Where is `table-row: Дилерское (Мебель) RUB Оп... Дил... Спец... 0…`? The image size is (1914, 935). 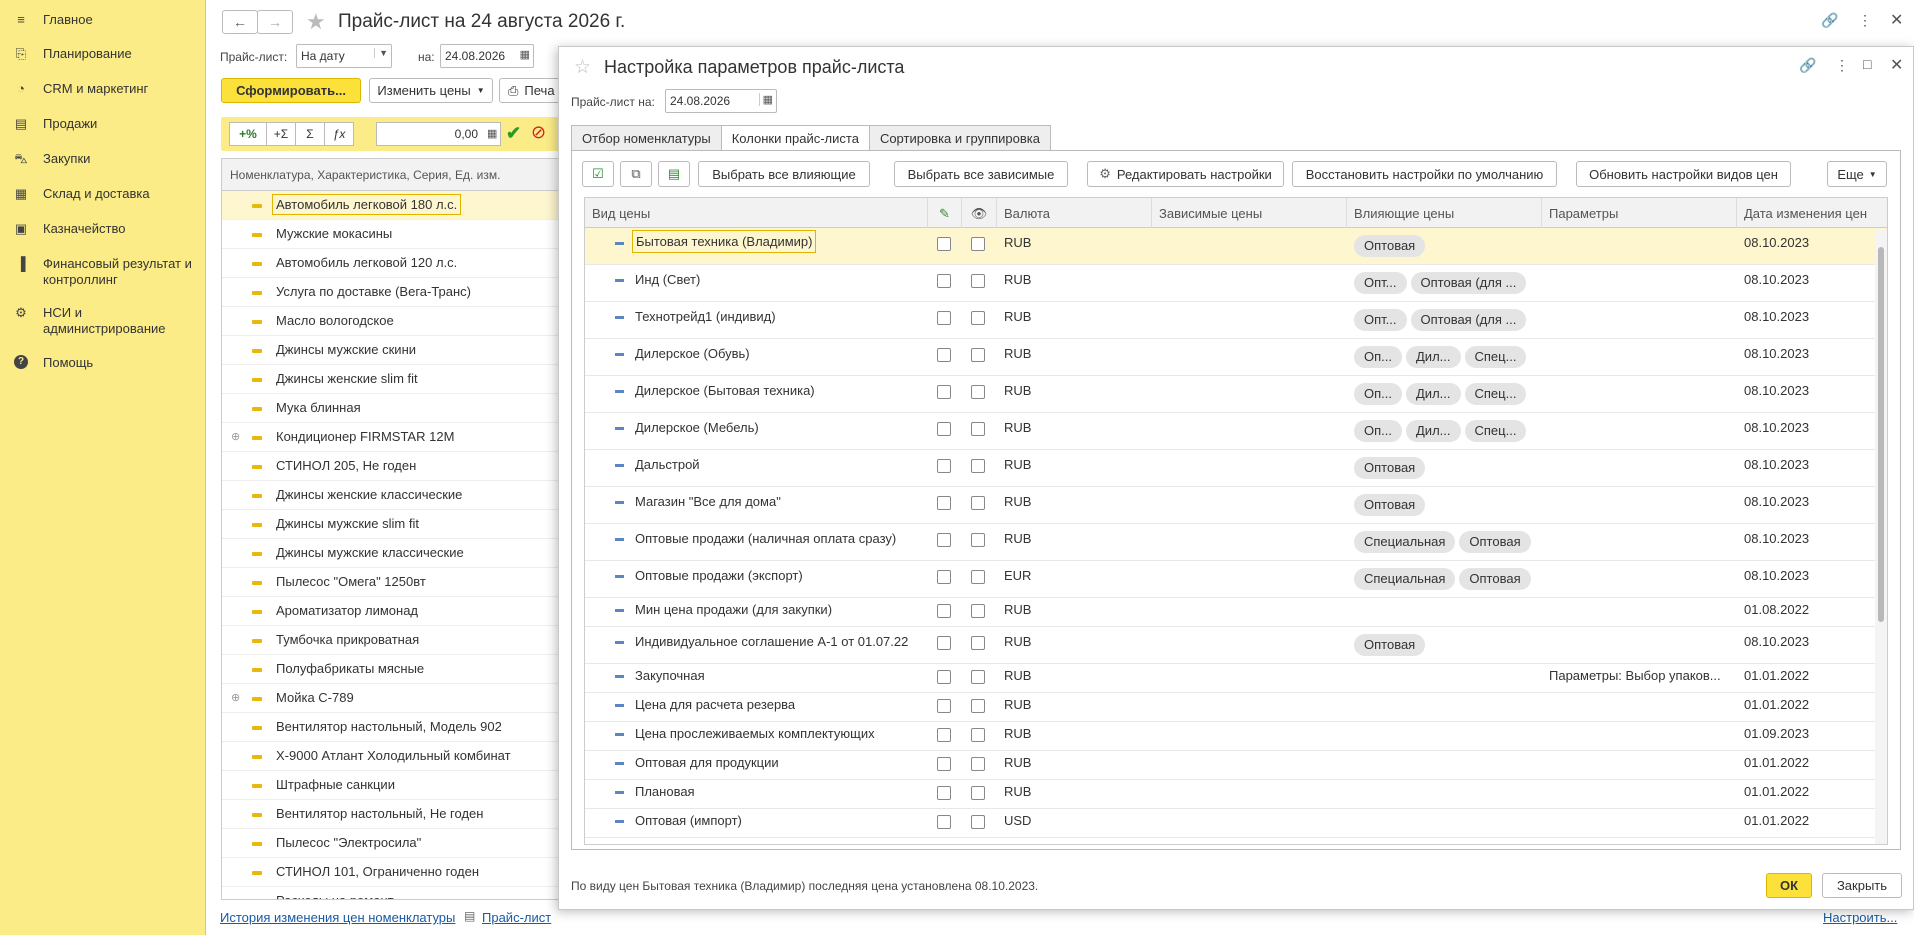
table-row: Дилерское (Мебель) RUB Оп... Дил... Спец... 0… is located at coordinates (1236, 431).